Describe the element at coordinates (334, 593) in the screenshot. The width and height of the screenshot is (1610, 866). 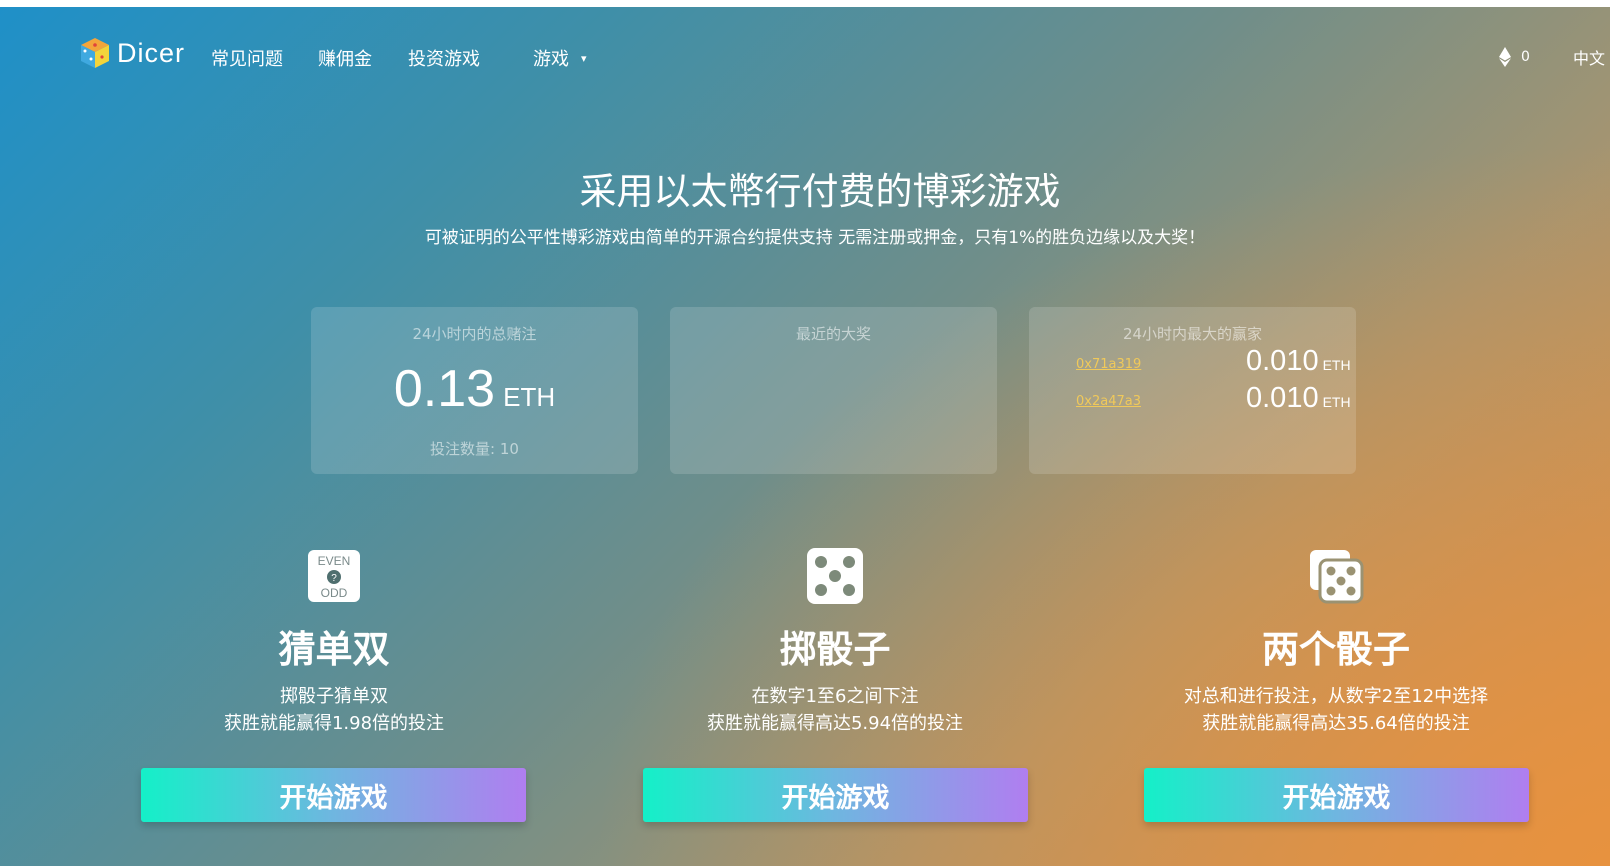
I see `svg-text: ODD` at that location.